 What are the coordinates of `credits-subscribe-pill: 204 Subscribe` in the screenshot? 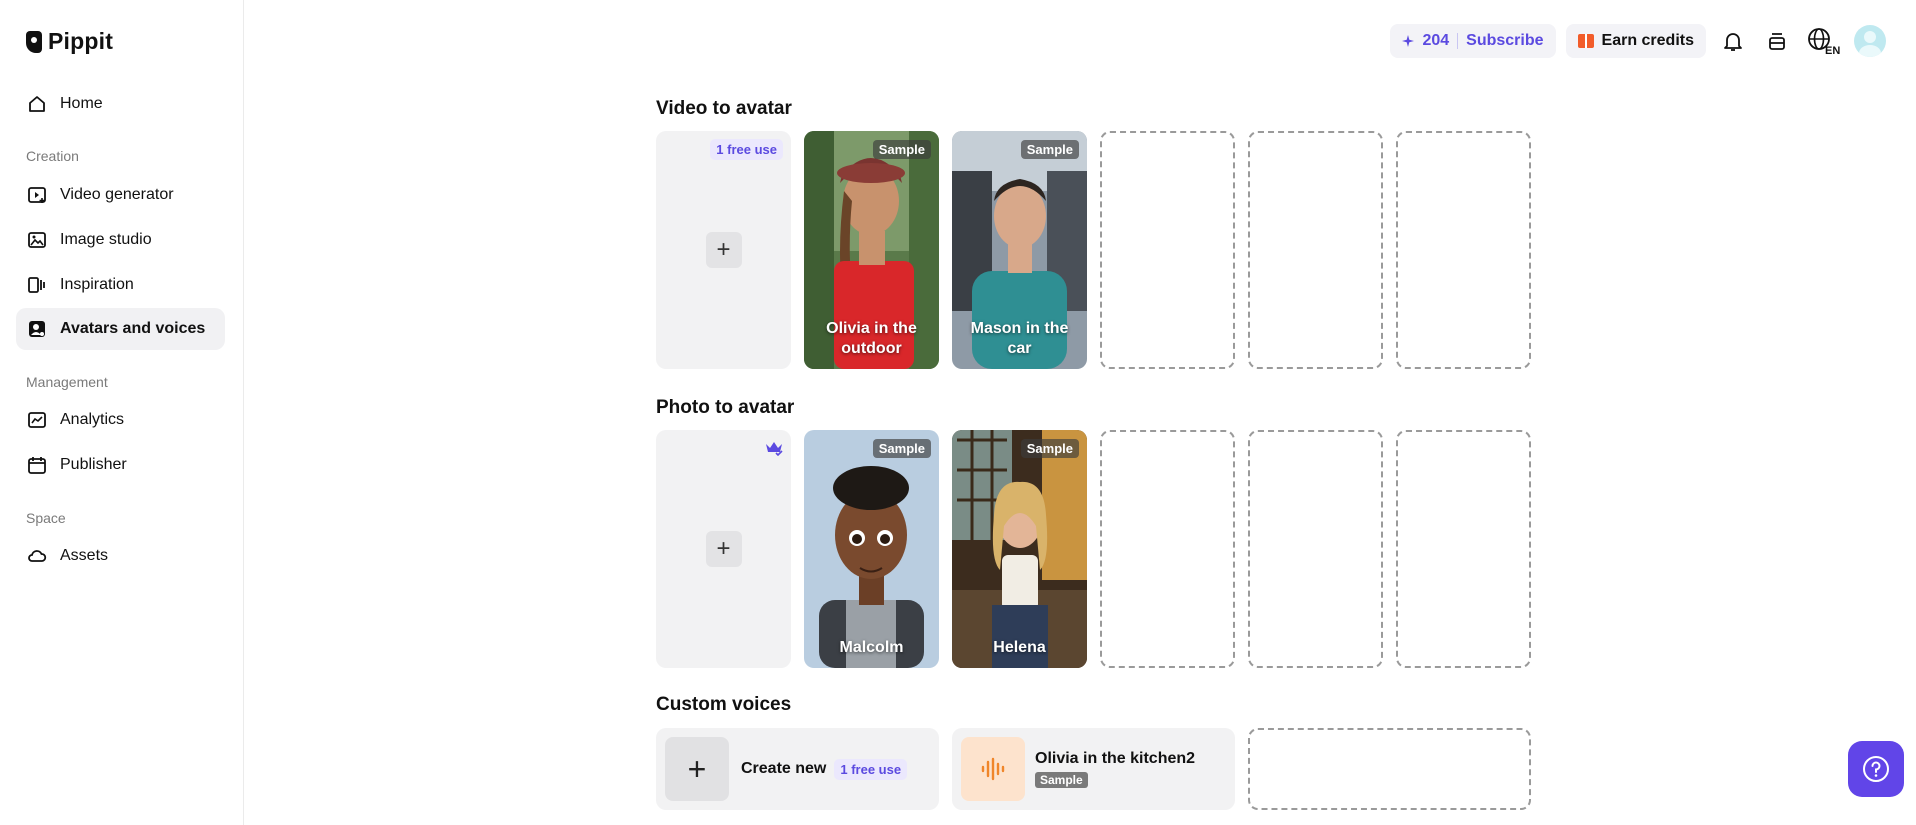 It's located at (1473, 41).